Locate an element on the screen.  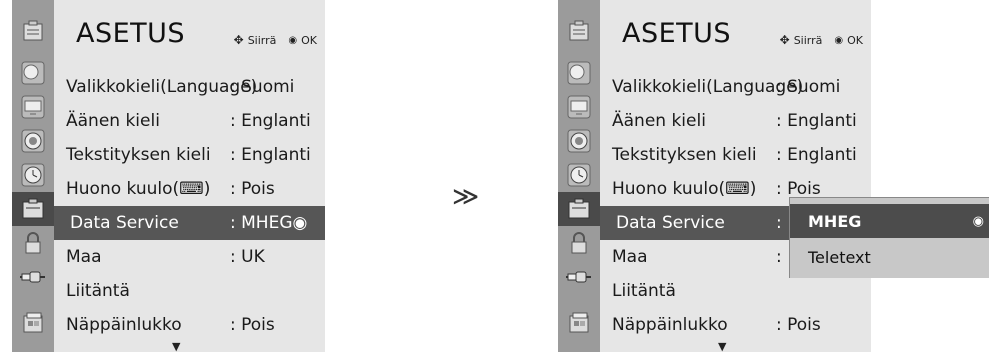
radio-selected-icon: ◉ is located at coordinates (978, 221).